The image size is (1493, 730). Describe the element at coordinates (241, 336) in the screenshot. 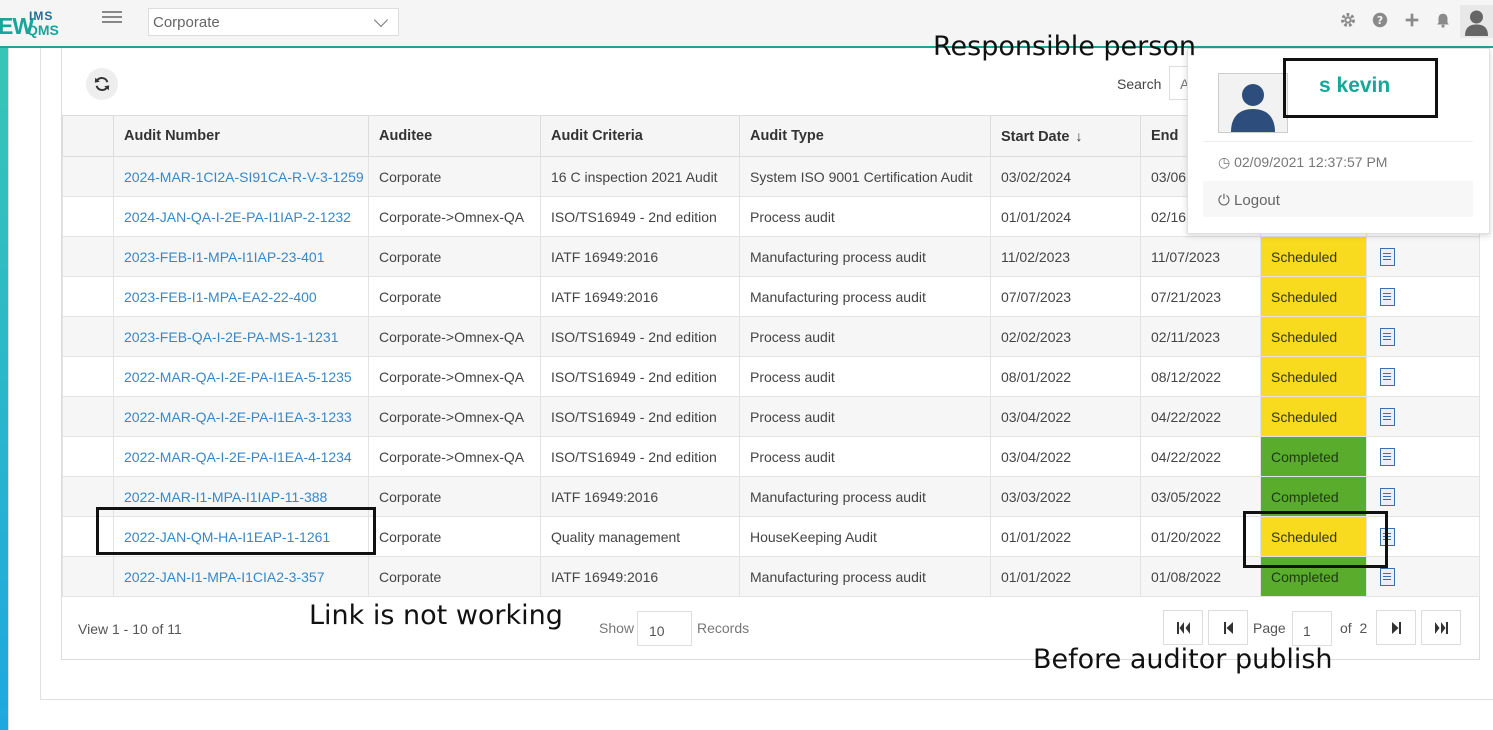

I see `audit-number-link: 2023-FEB-QA-I-2E-PA-MS-1-1231` at that location.